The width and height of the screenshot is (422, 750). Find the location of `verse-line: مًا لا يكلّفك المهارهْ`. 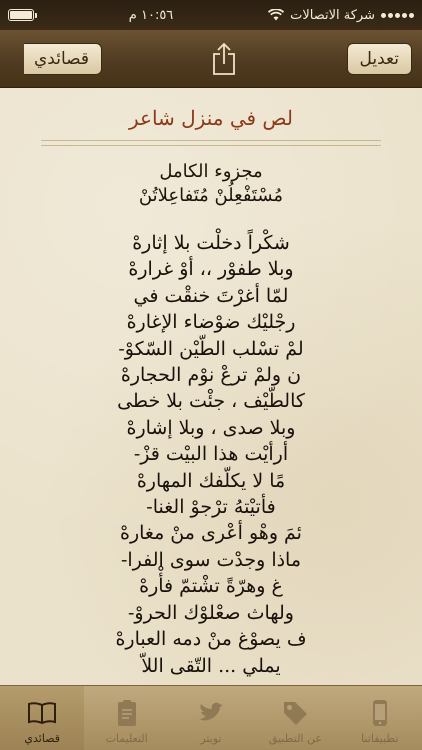

verse-line: مًا لا يكلّفك المهارهْ is located at coordinates (211, 480).